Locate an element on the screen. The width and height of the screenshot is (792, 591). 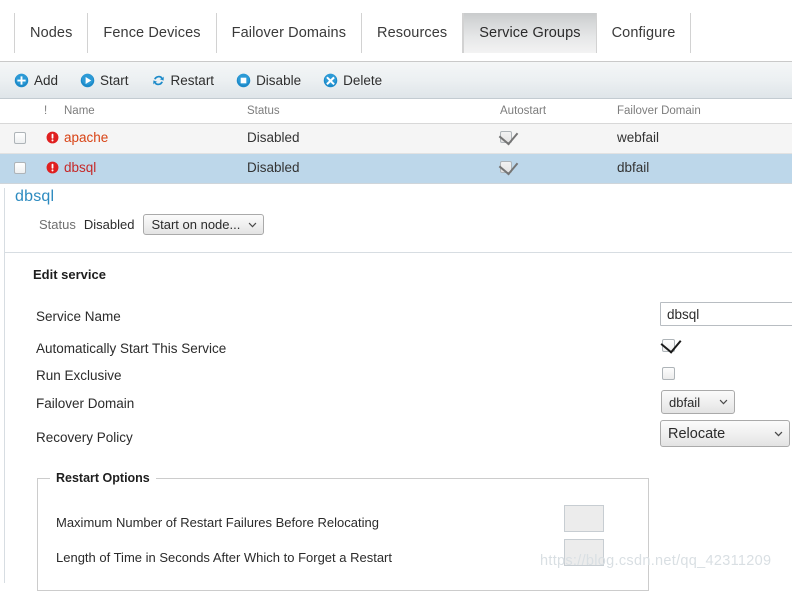
column-header-status: Status is located at coordinates (263, 111).